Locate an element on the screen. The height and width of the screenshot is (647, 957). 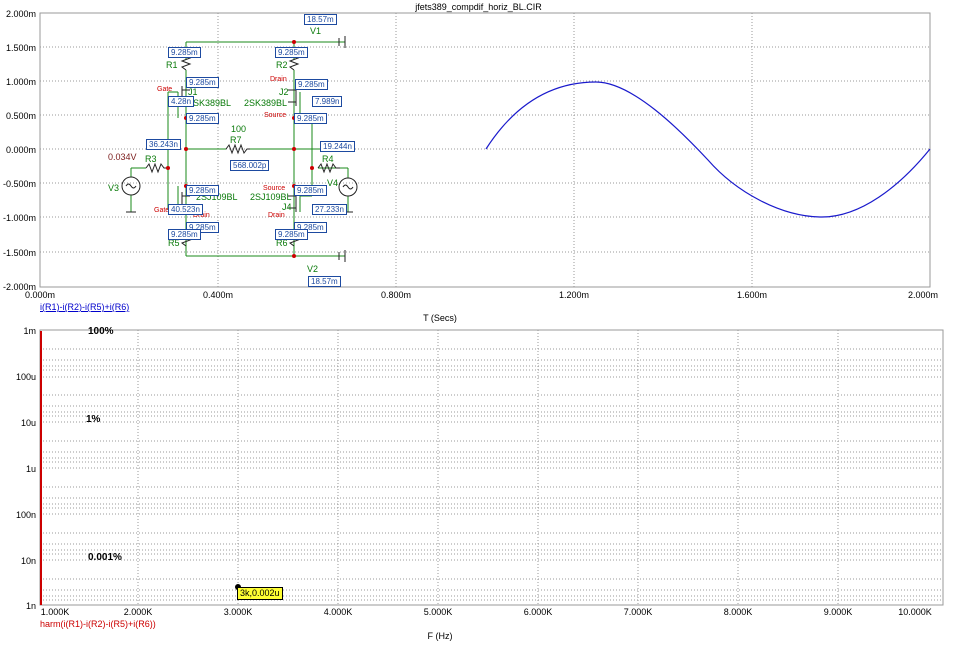
top-y-tick: 0.000m is located at coordinates (20, 150).